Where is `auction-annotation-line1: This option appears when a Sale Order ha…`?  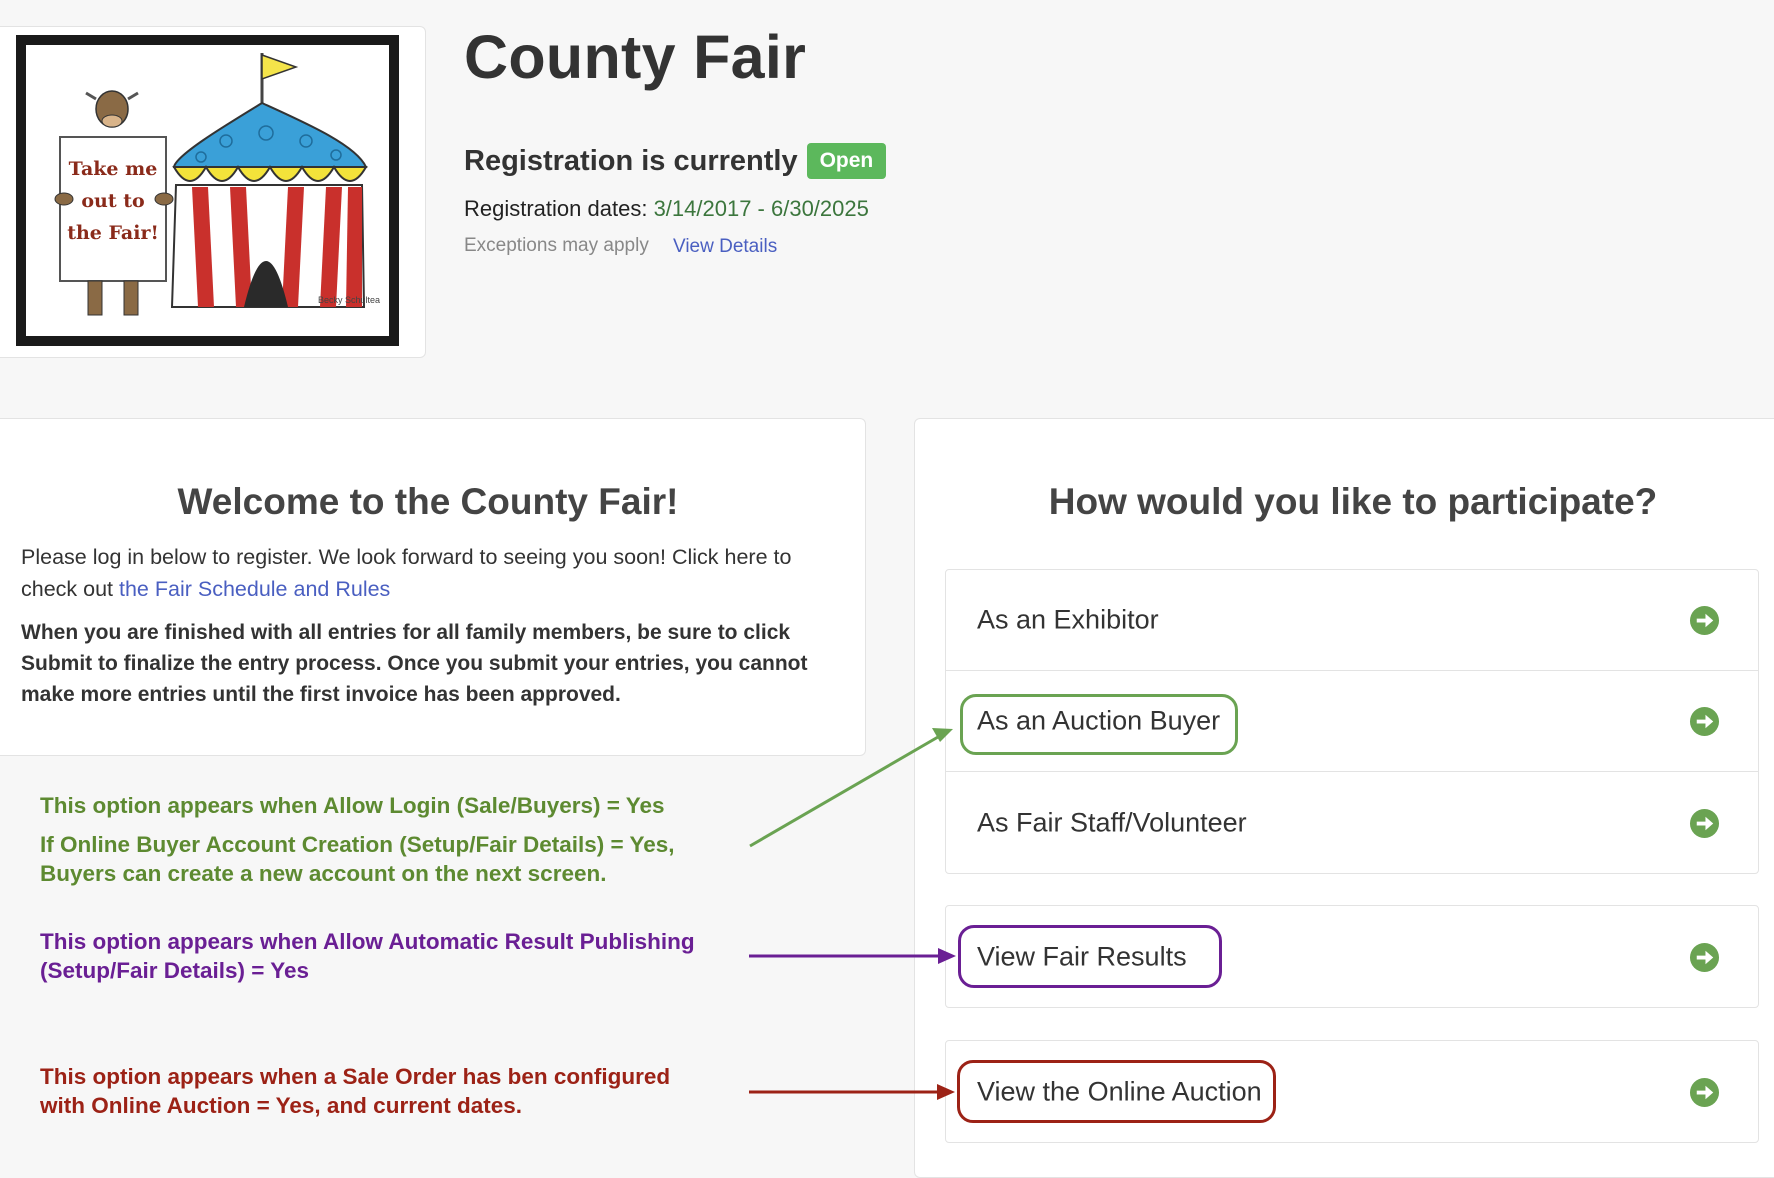 auction-annotation-line1: This option appears when a Sale Order ha… is located at coordinates (355, 1076).